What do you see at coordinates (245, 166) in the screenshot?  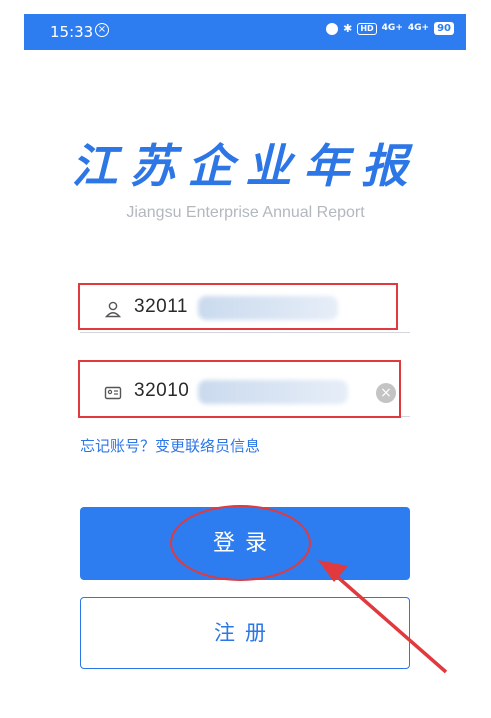 I see `app-logo-title: 江苏企业年报` at bounding box center [245, 166].